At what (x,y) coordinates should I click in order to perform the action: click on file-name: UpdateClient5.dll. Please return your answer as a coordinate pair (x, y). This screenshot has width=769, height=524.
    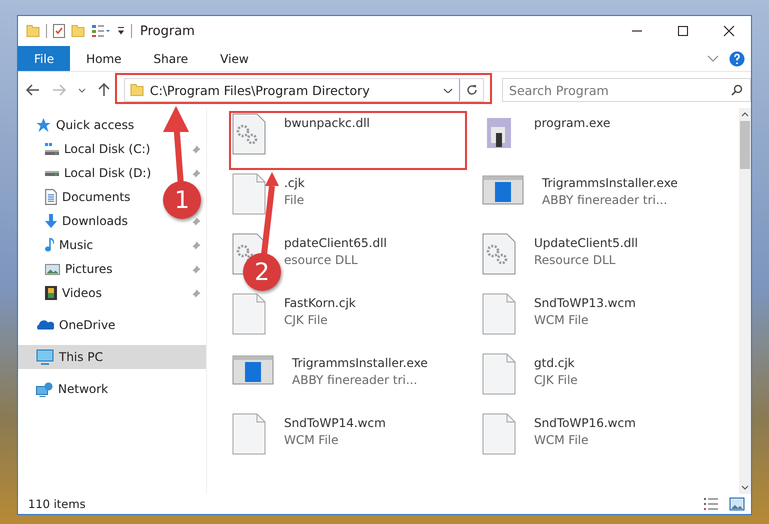
    Looking at the image, I should click on (586, 243).